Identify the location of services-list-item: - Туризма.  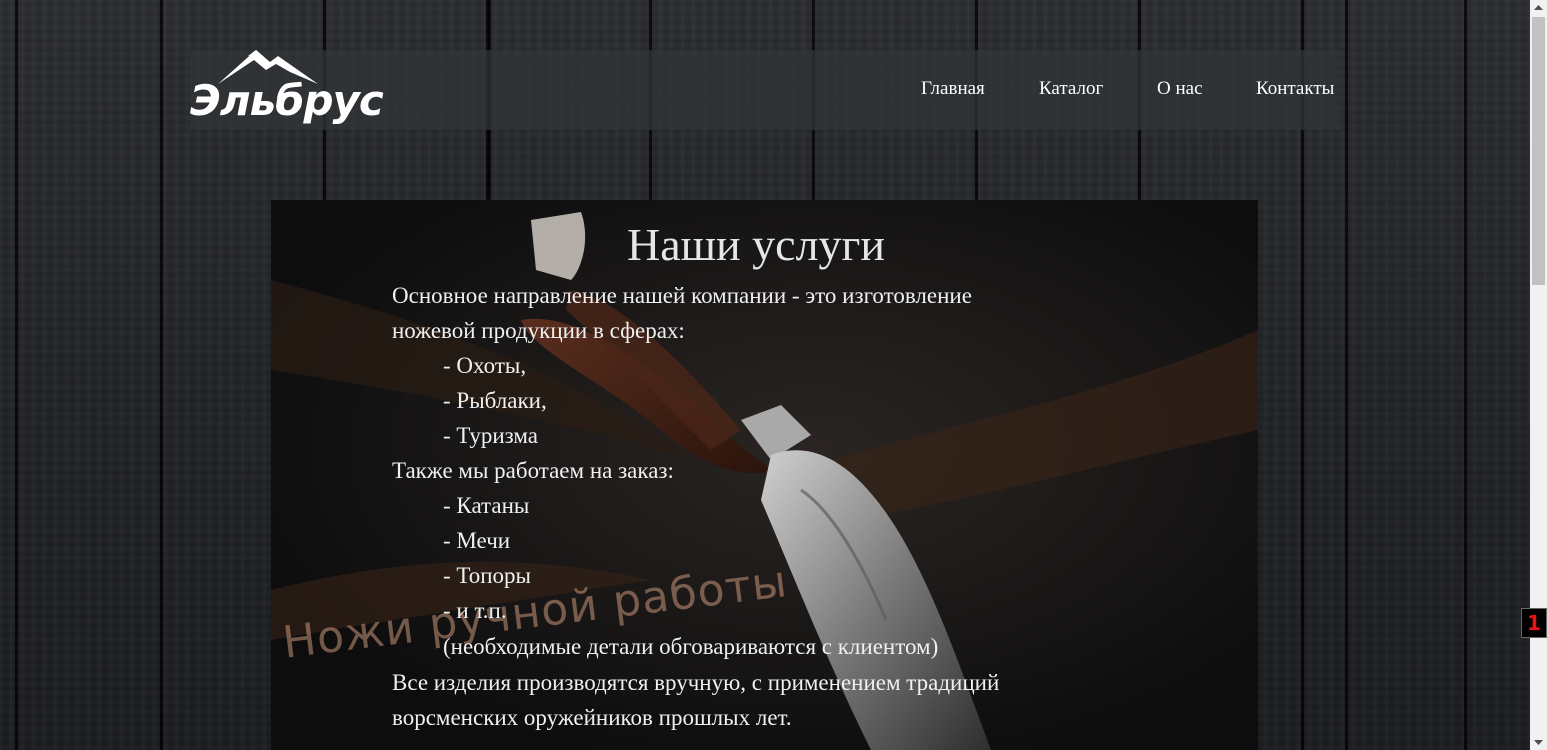
(490, 435).